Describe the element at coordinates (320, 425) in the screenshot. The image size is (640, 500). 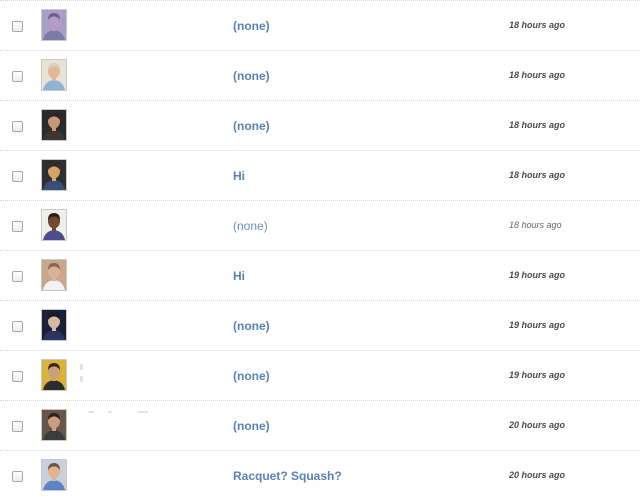
I see `message-row: (none) 20 hours ago` at that location.